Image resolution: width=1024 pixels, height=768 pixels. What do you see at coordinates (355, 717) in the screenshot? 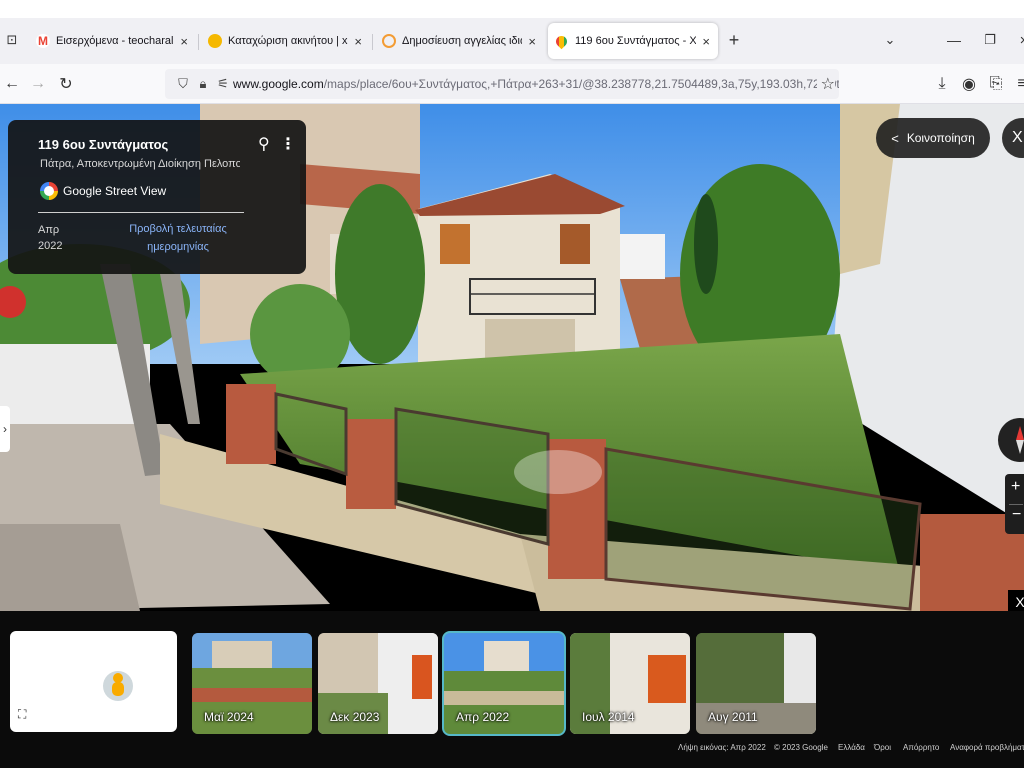
I see `timeline-date-label: Δεκ 2023` at bounding box center [355, 717].